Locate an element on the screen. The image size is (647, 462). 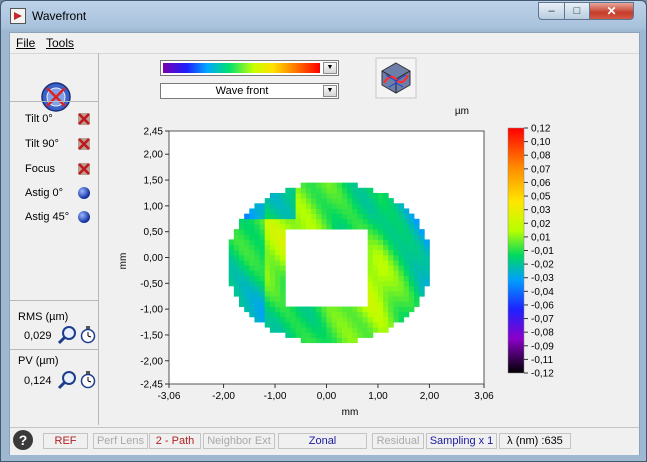
colorbar-tick-label: -0,07 is located at coordinates (542, 319).